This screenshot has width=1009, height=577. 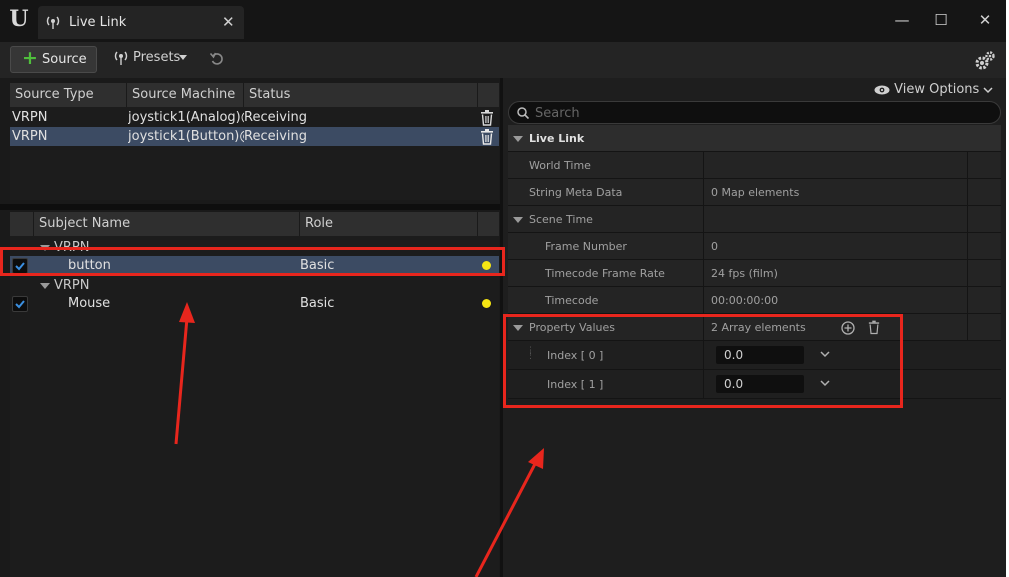 I want to click on property-value: 00:00:00:00, so click(x=745, y=300).